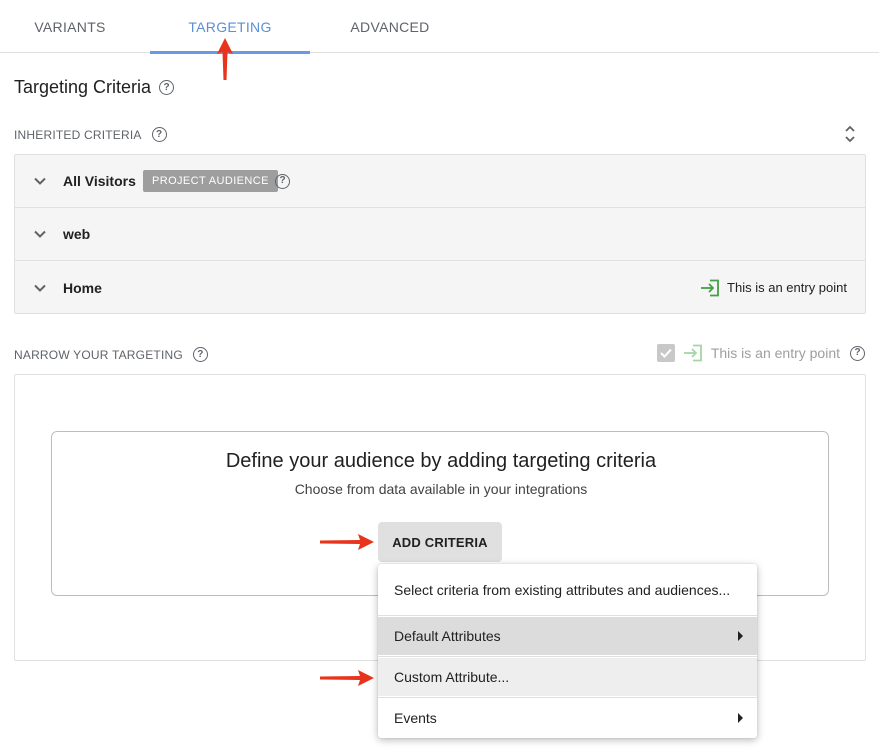 This screenshot has height=756, width=879. What do you see at coordinates (440, 542) in the screenshot?
I see `add-criteria-button: ADD CRITERIA` at bounding box center [440, 542].